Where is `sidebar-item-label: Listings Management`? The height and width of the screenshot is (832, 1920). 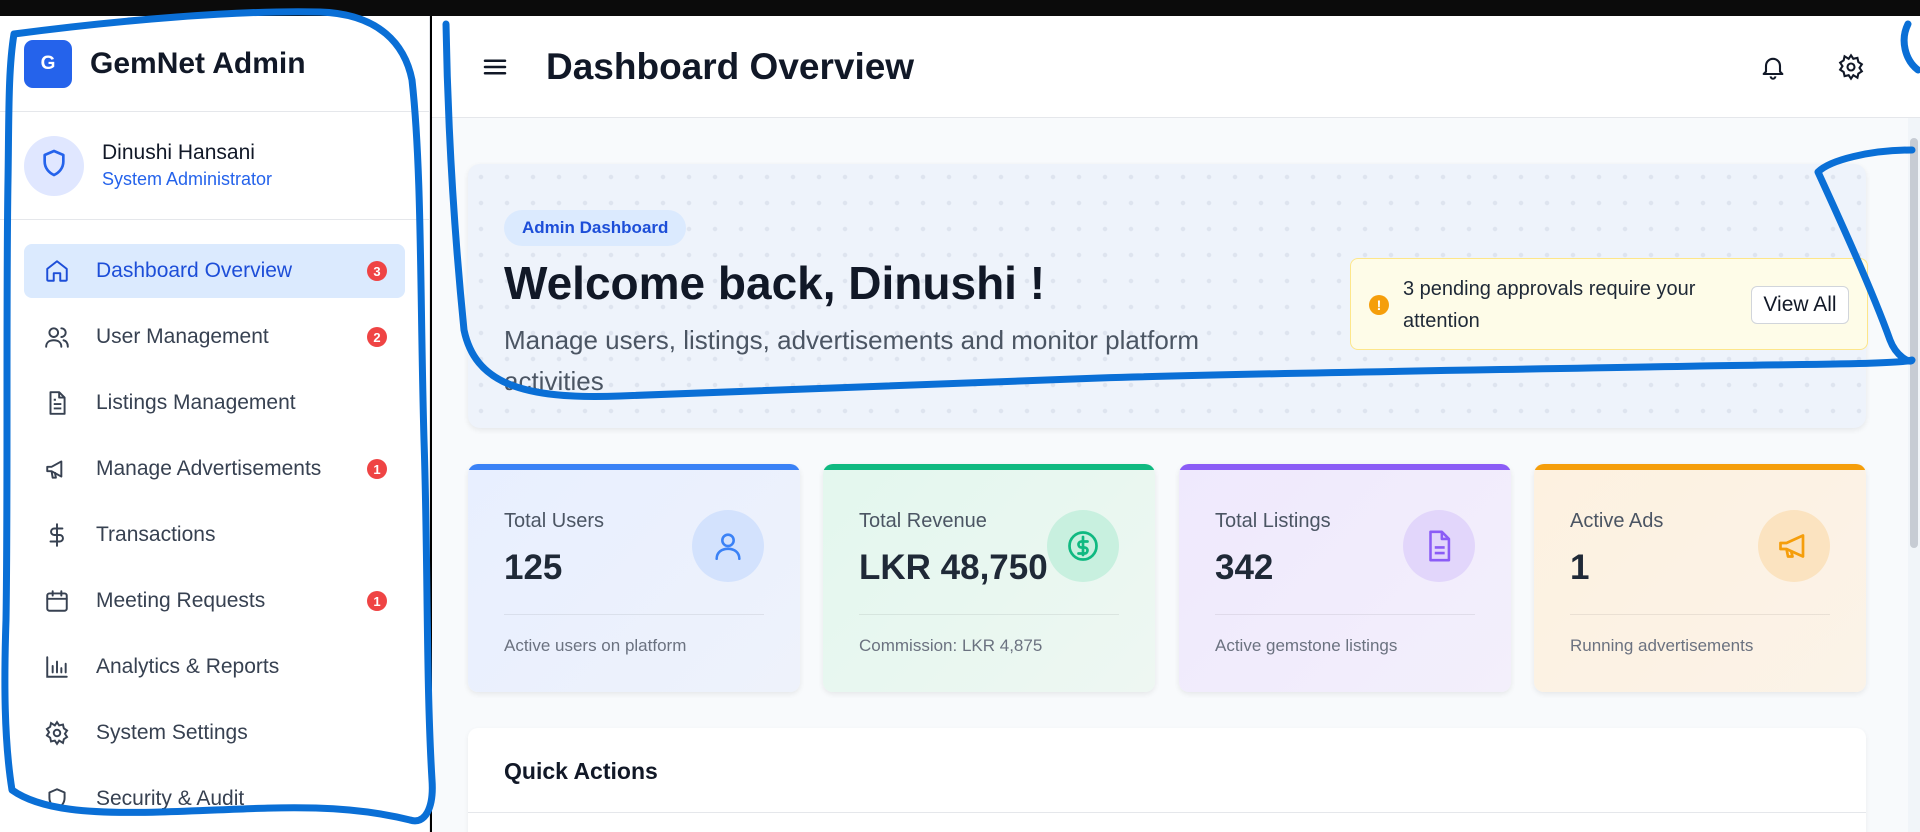 sidebar-item-label: Listings Management is located at coordinates (196, 402).